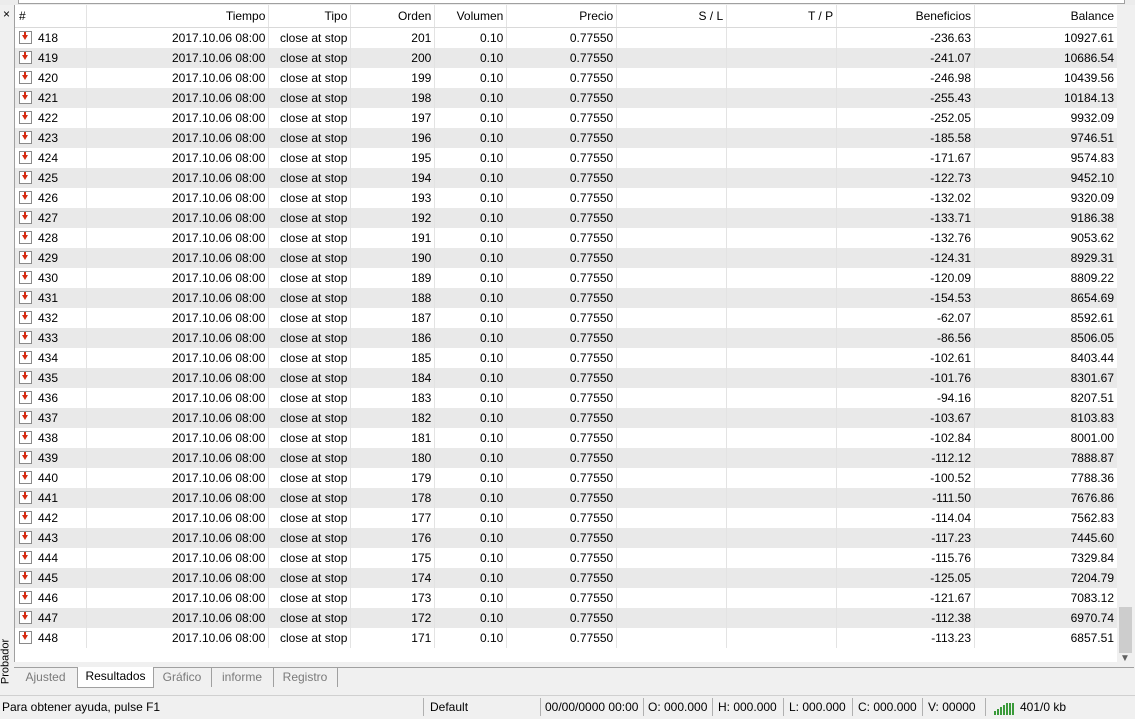  Describe the element at coordinates (51, 258) in the screenshot. I see `cell-col-number: 429` at that location.